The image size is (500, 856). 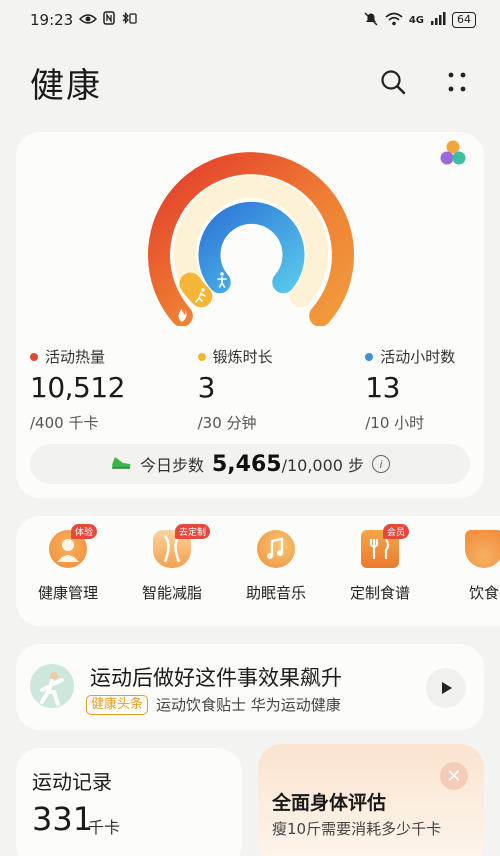 What do you see at coordinates (121, 464) in the screenshot?
I see `sneaker-icon` at bounding box center [121, 464].